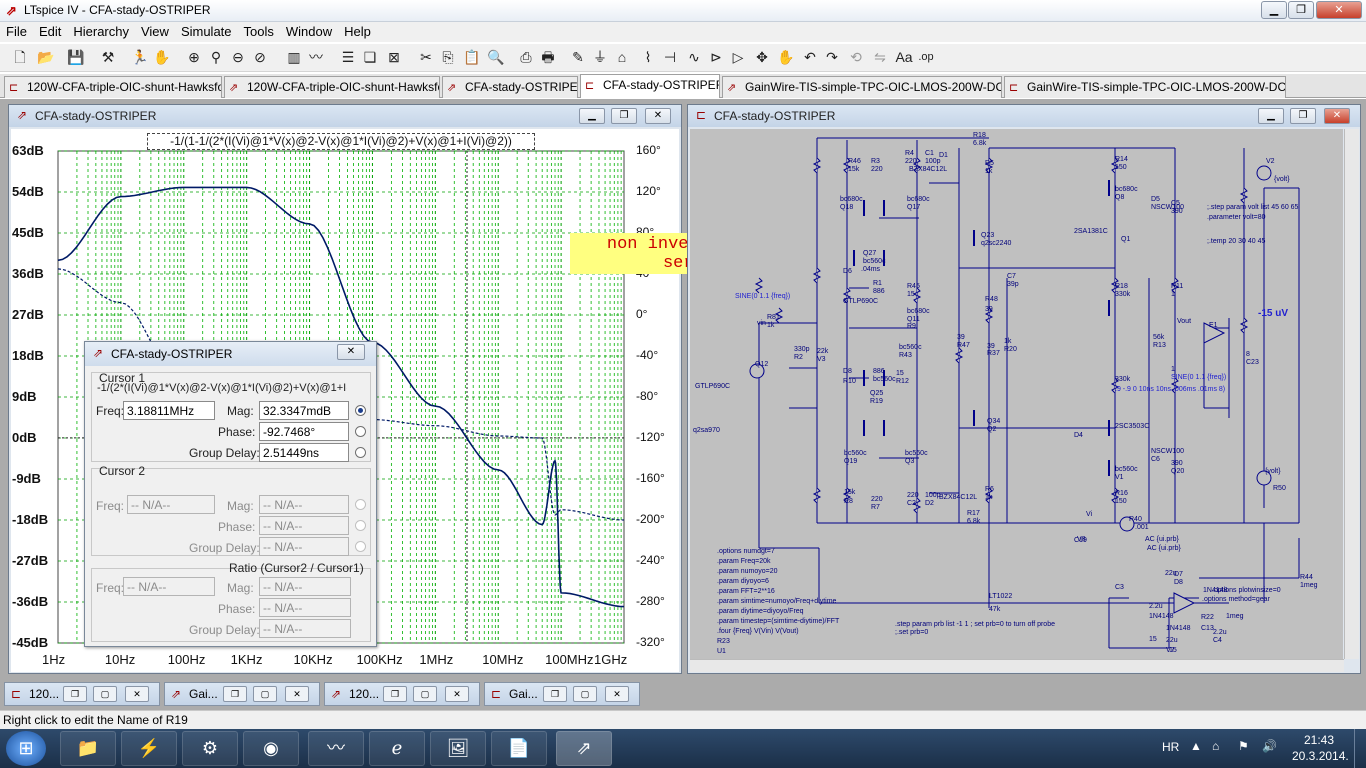 The image size is (1366, 768). I want to click on y-left-tick-label: 54dB, so click(28, 191).